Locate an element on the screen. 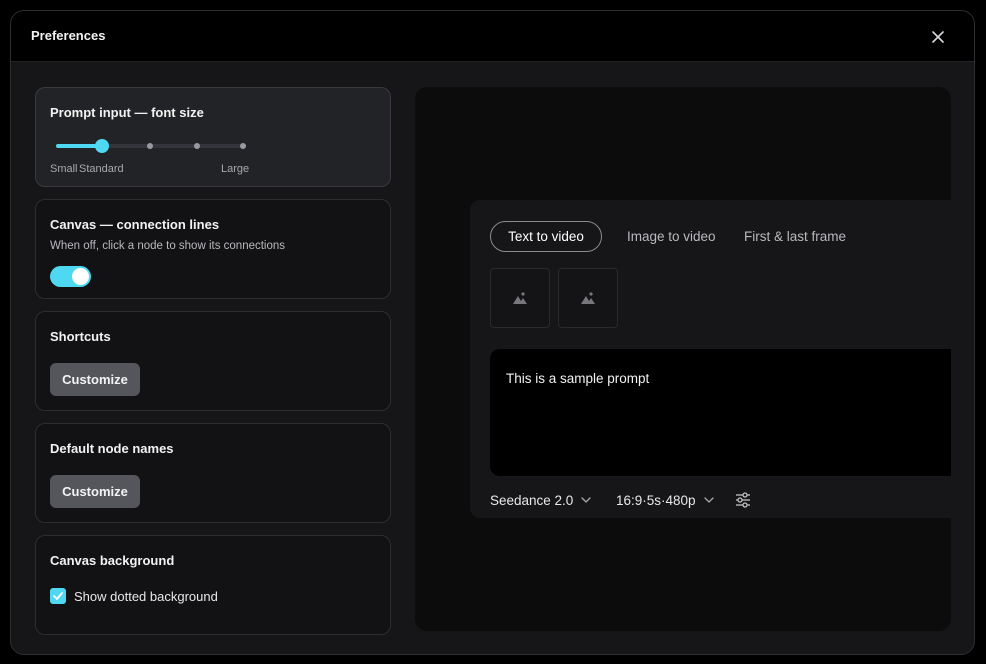 The image size is (986, 664). dotted-background-option: Show dotted background is located at coordinates (134, 596).